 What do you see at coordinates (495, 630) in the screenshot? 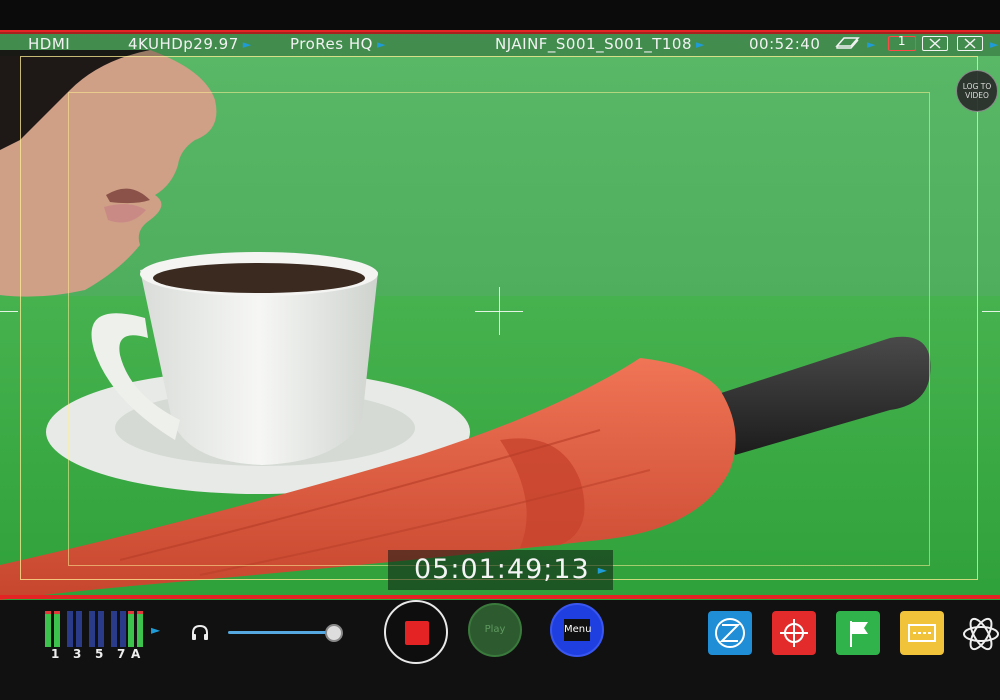
I see `play-button: Play` at bounding box center [495, 630].